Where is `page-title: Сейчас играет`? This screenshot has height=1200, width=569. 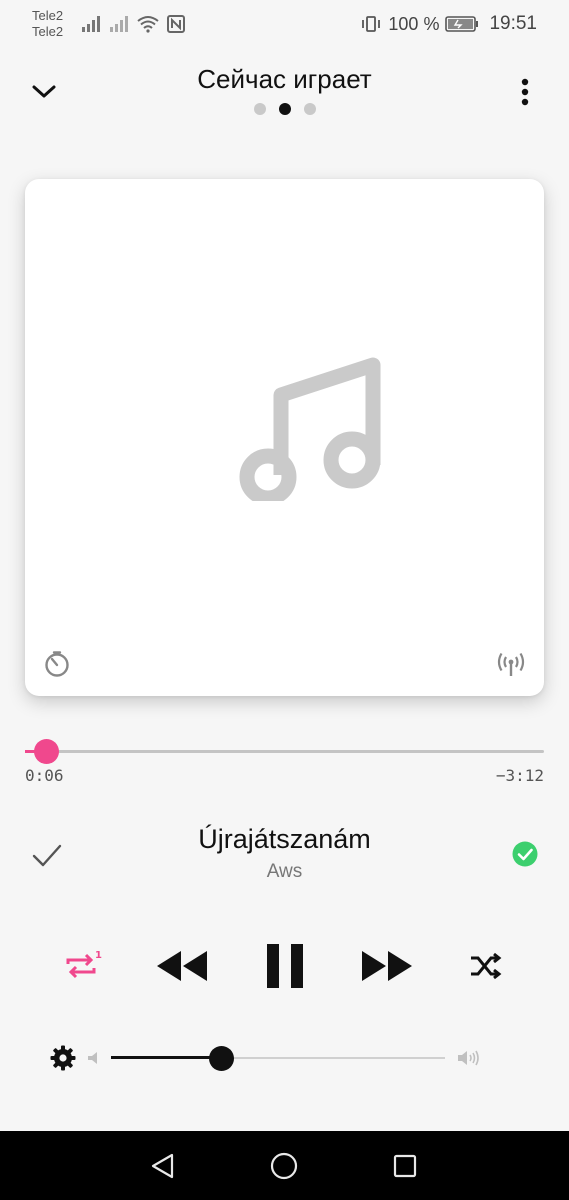
page-title: Сейчас играет is located at coordinates (284, 79).